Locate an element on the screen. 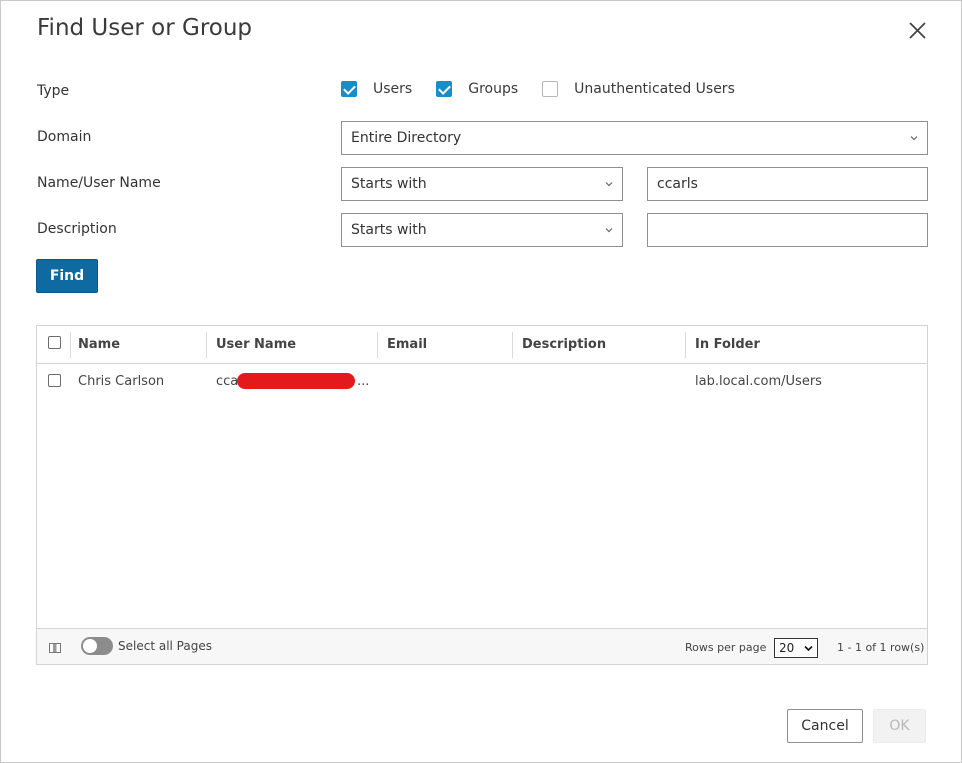  select-all-pages-label: Select all Pages is located at coordinates (165, 646).